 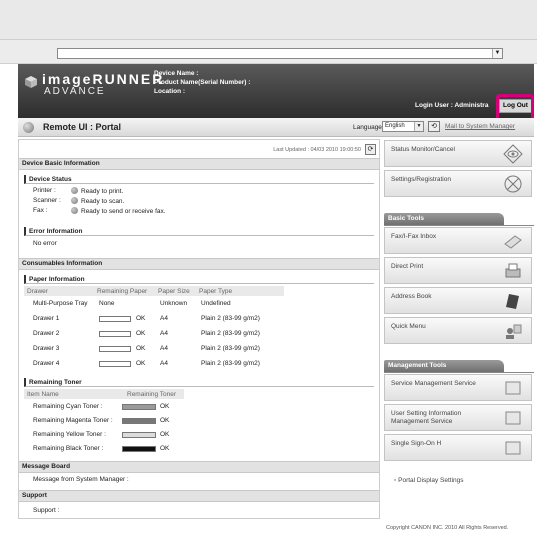 I want to click on portal-icon, so click(x=28, y=127).